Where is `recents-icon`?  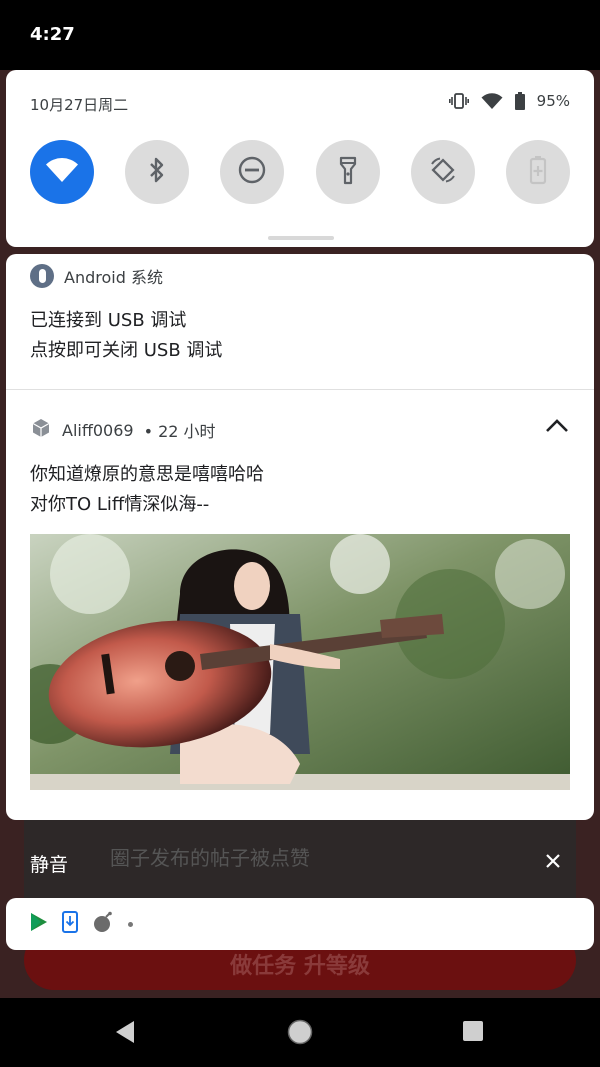
recents-icon is located at coordinates (473, 1033).